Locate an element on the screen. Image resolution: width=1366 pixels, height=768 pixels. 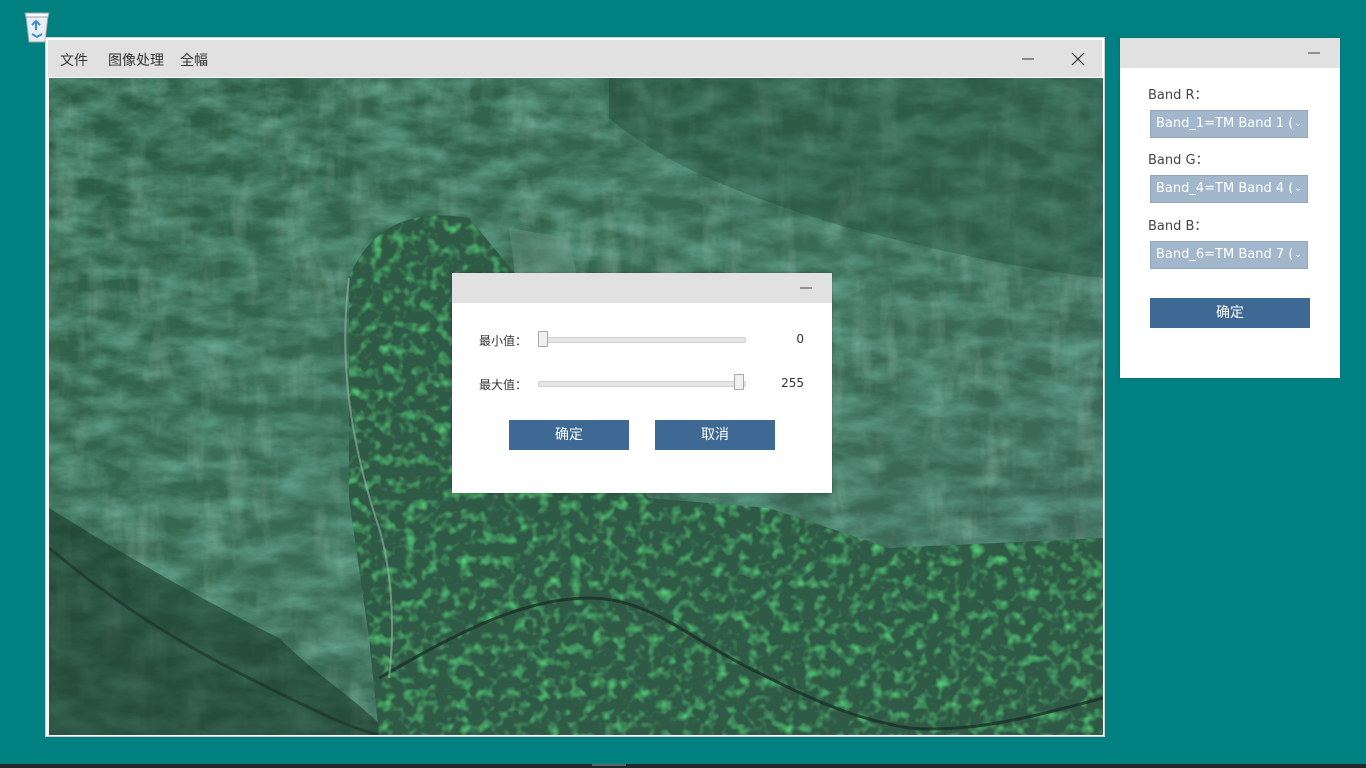
band-r-select: Band_1=TM Band 1 ( ⌄ is located at coordinates (1229, 124).